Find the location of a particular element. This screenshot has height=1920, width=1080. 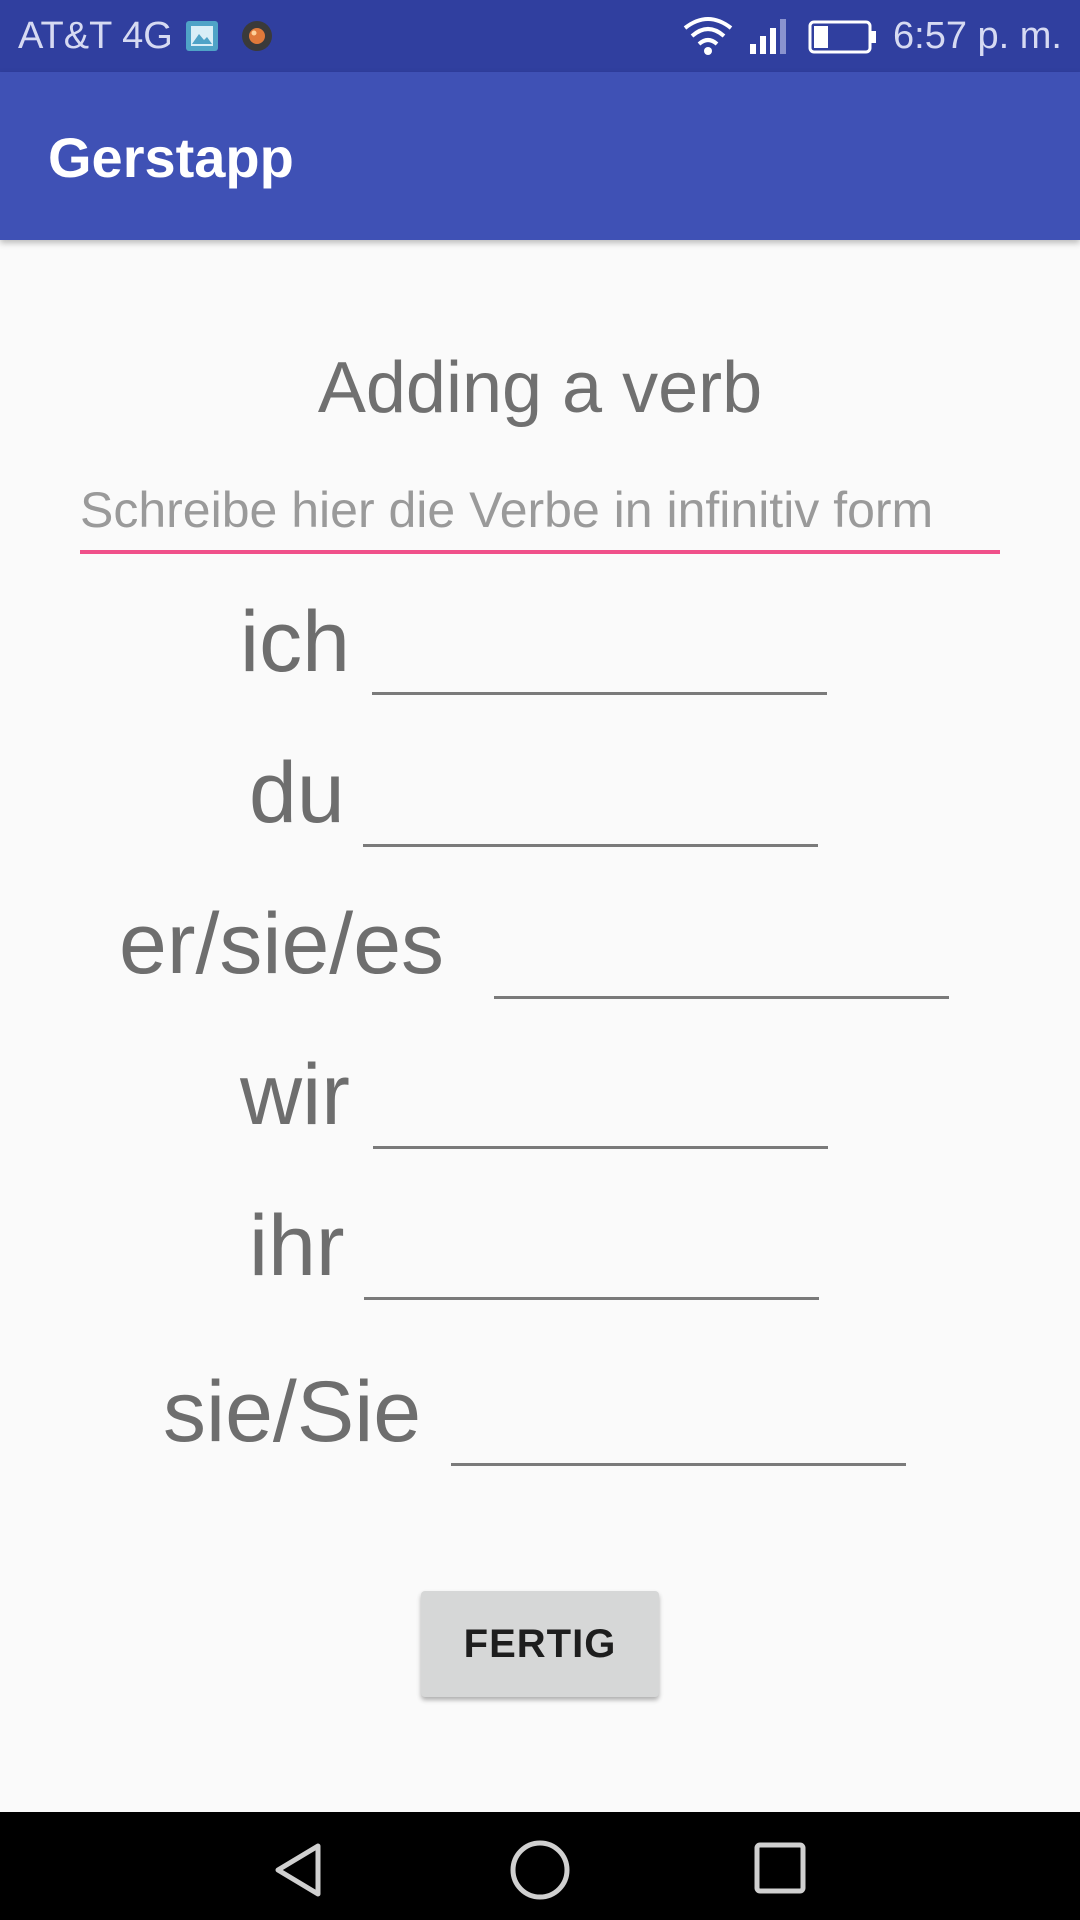

app-notification-icon is located at coordinates (257, 36).